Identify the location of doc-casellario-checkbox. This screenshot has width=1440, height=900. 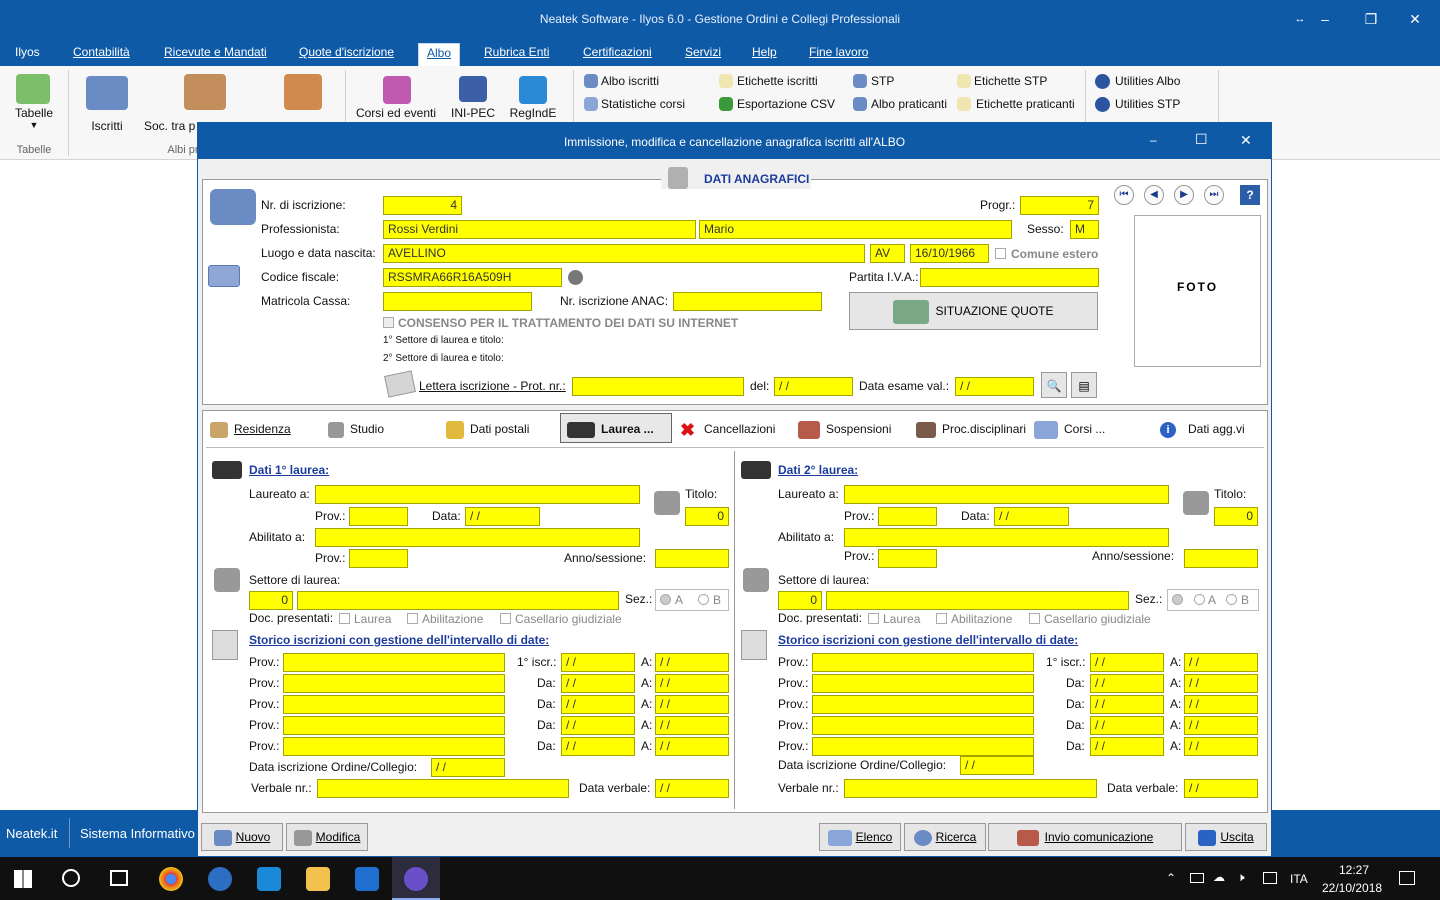
(1034, 618).